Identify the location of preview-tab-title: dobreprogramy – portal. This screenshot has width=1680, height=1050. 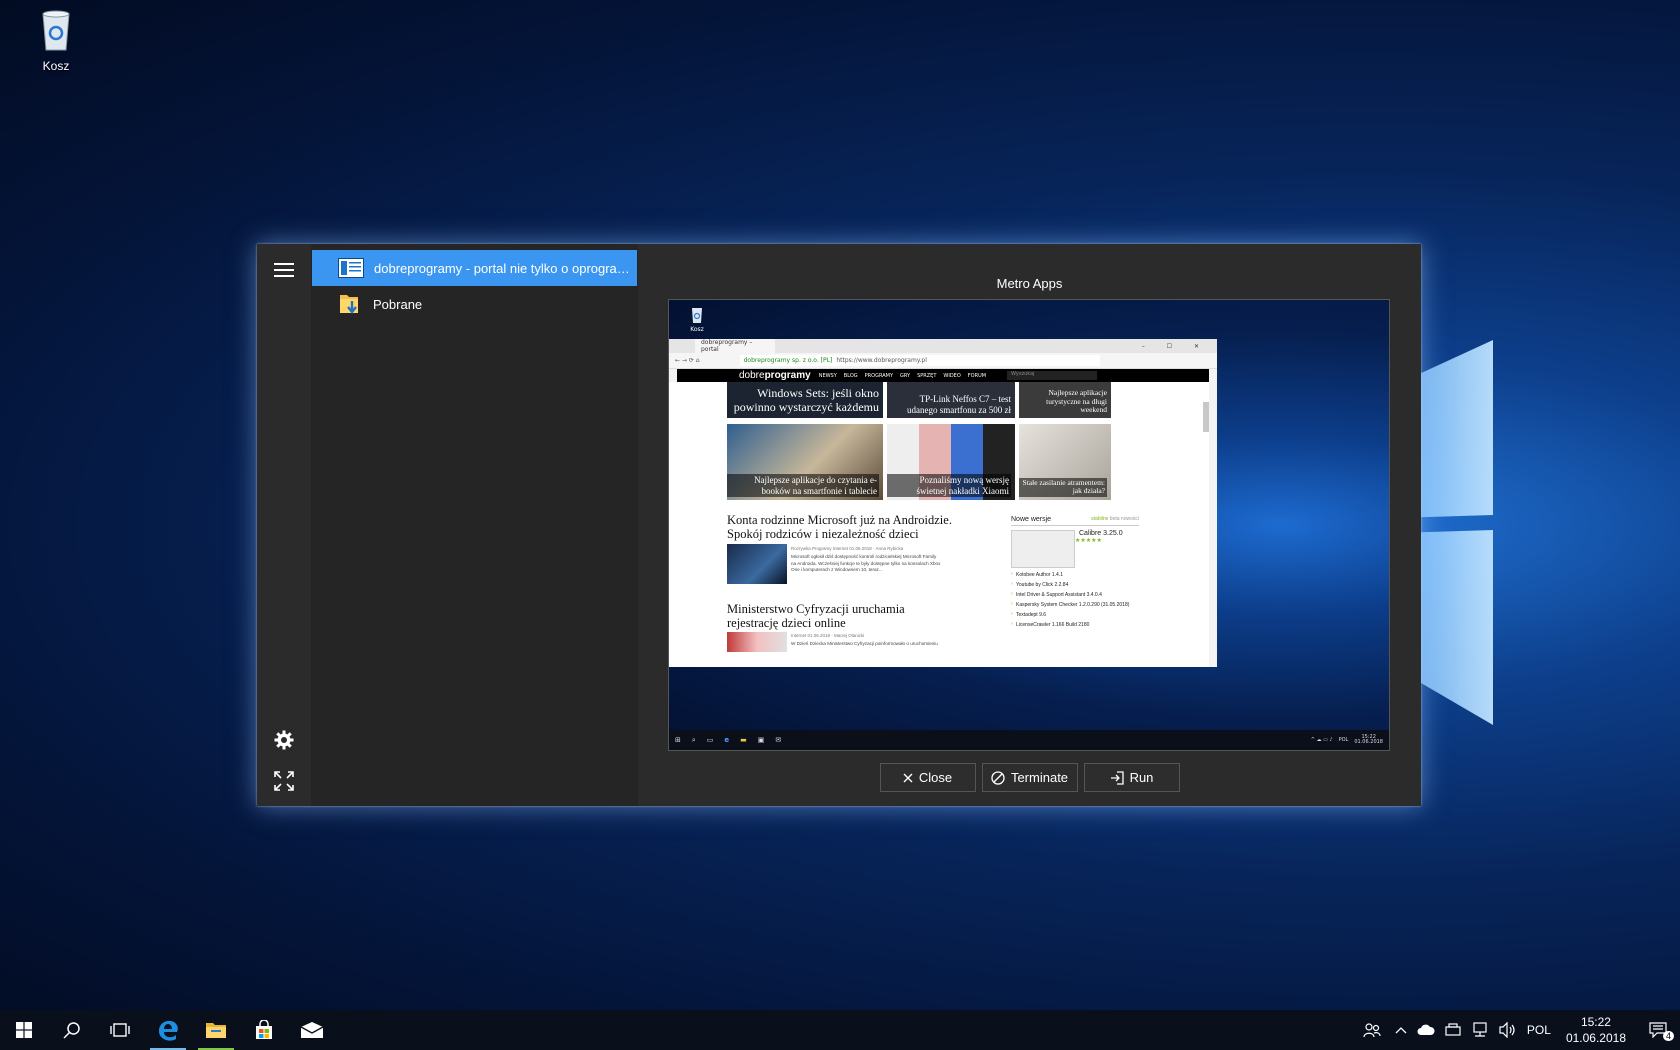
(727, 346).